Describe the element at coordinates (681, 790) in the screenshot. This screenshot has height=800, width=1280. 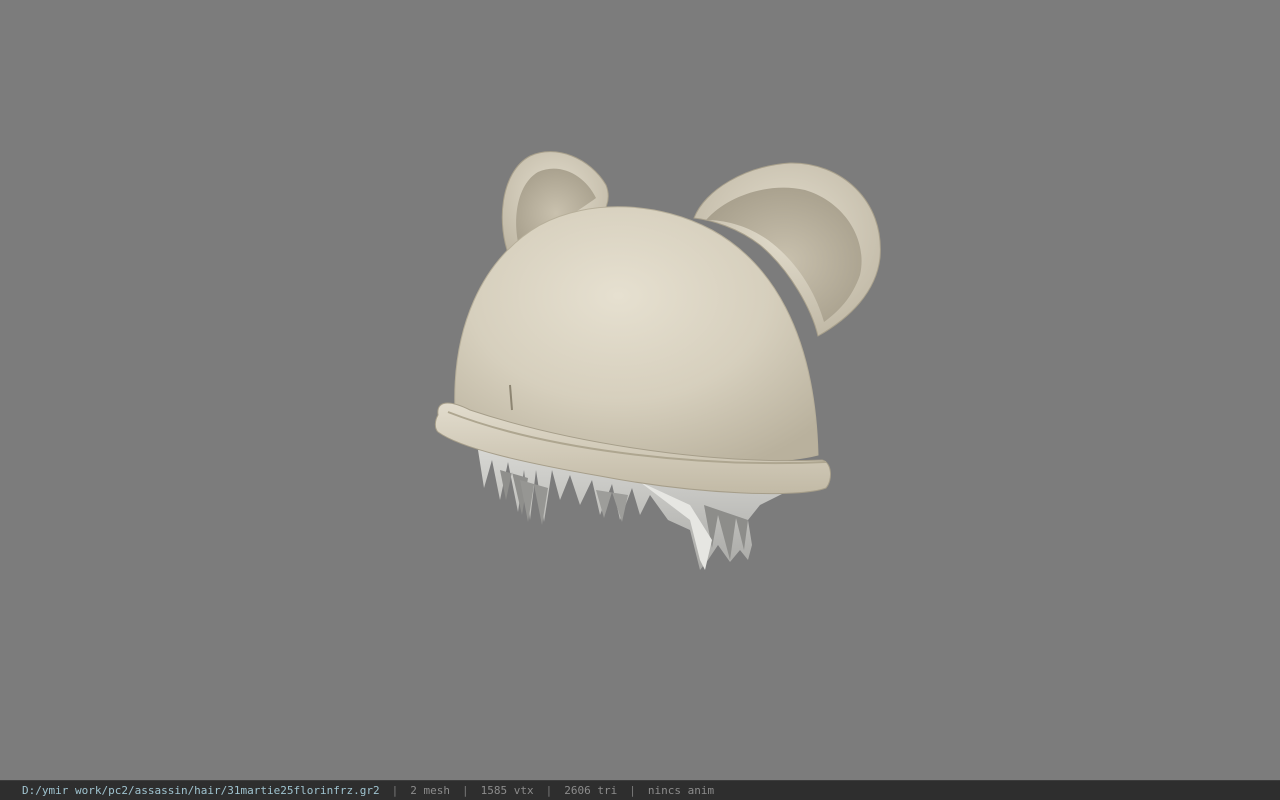
I see `animation-status: nincs anim` at that location.